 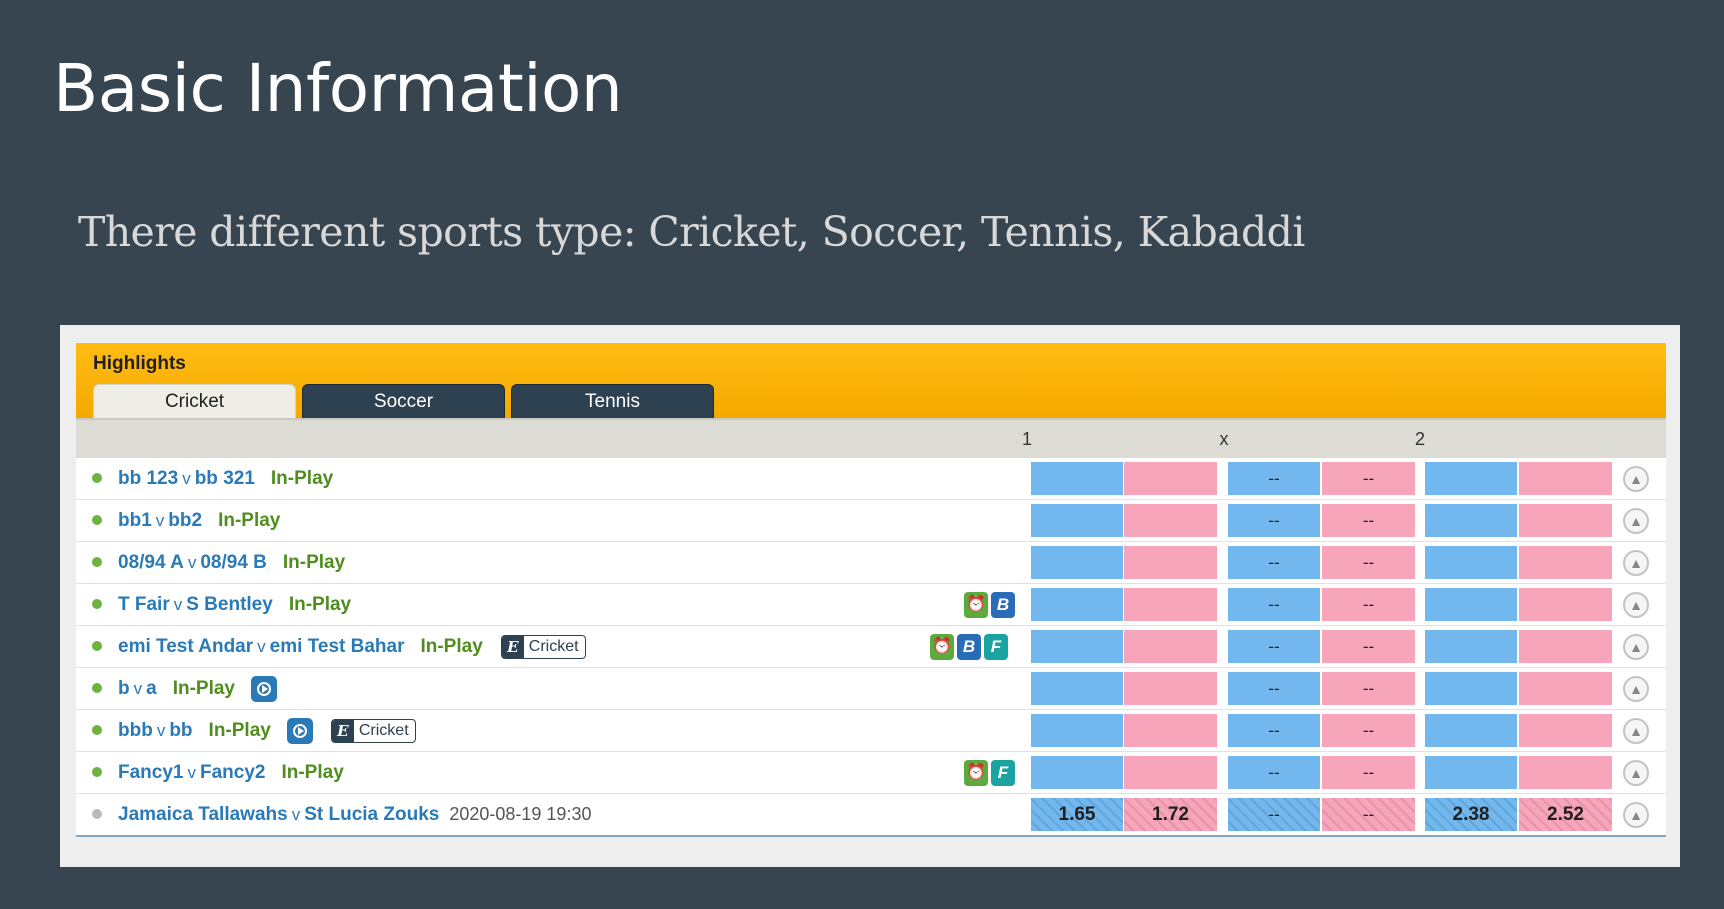 I want to click on back-odds-cell: 2.38, so click(x=1471, y=814).